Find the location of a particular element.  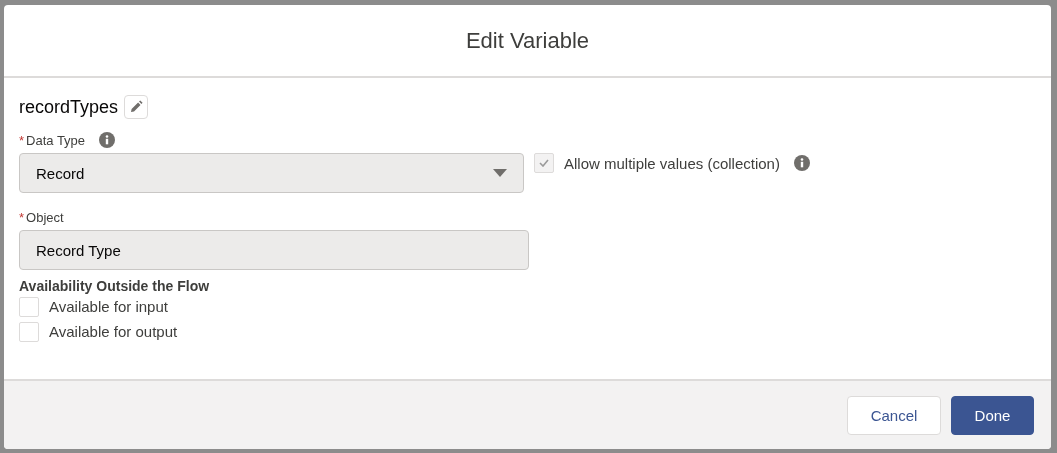

checkbox-label: Allow multiple values (collection) is located at coordinates (672, 163).